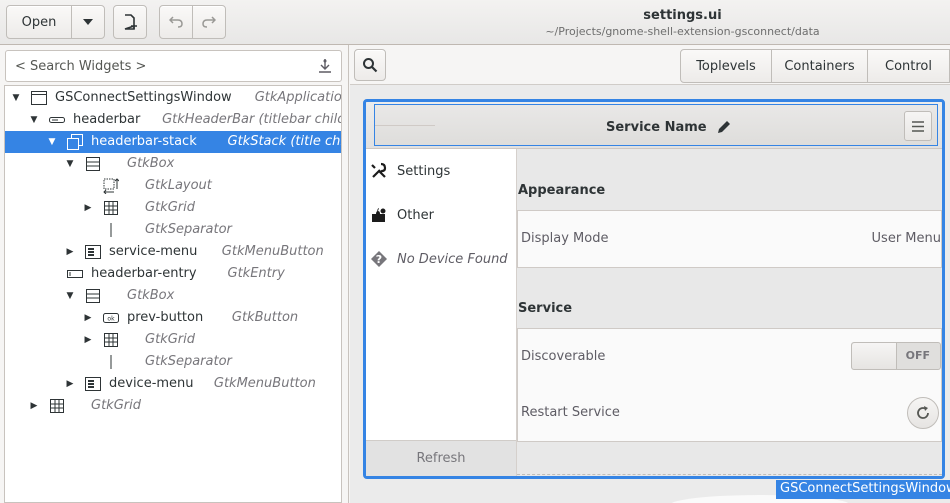 The image size is (950, 503). I want to click on tree-row: ▶ service-menu GtkMenuButton, so click(173, 252).